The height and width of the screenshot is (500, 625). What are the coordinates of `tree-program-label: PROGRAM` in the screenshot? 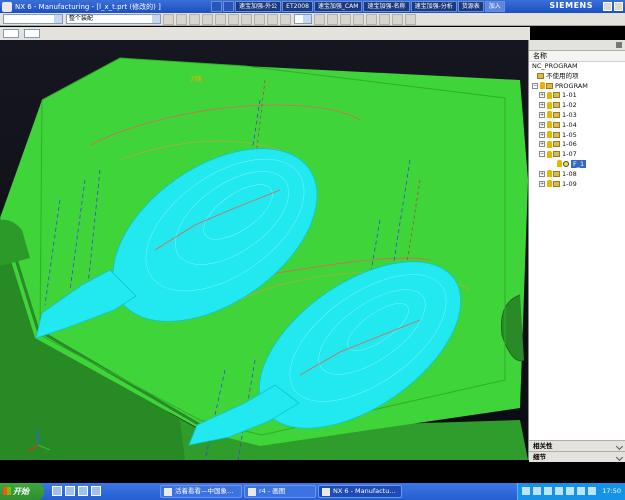 It's located at (571, 85).